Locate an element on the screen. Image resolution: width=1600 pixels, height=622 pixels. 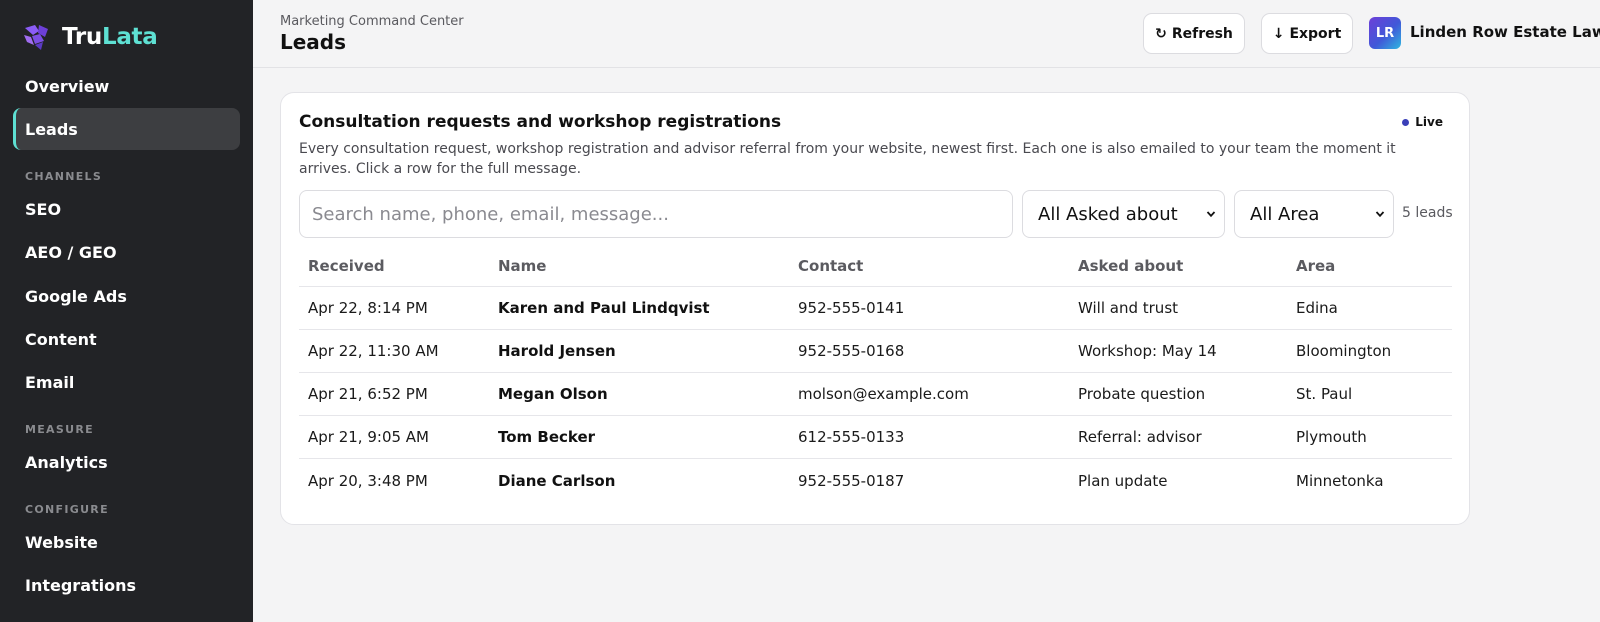
cell-received: Apr 20, 3:48 PM is located at coordinates (368, 480).